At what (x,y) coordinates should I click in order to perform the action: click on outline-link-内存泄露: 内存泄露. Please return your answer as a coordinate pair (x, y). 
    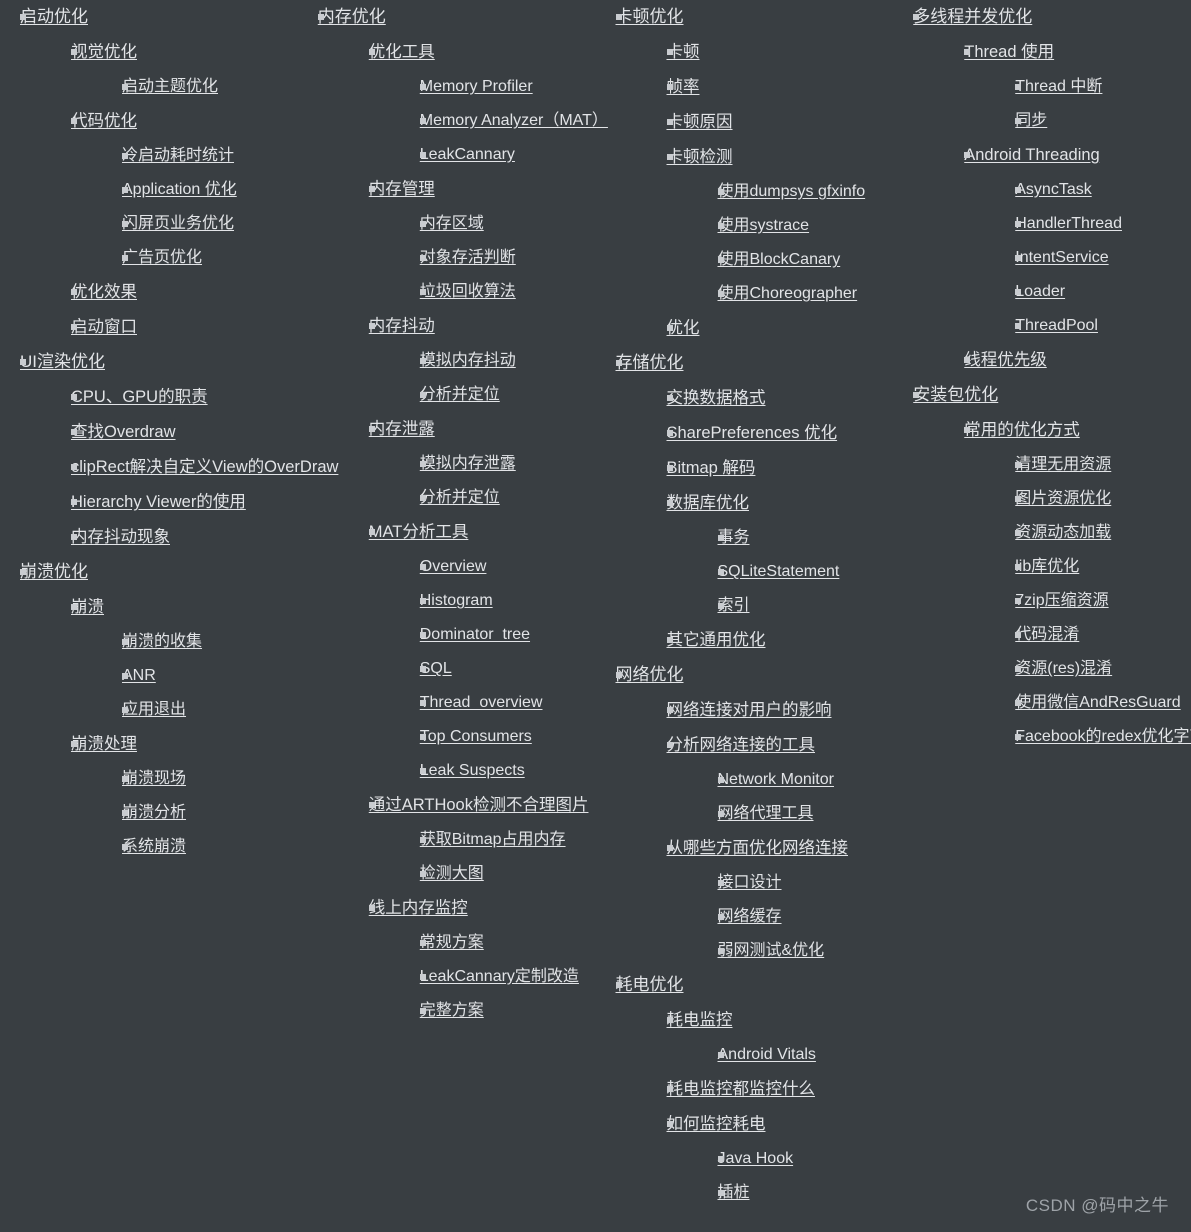
    Looking at the image, I should click on (402, 429).